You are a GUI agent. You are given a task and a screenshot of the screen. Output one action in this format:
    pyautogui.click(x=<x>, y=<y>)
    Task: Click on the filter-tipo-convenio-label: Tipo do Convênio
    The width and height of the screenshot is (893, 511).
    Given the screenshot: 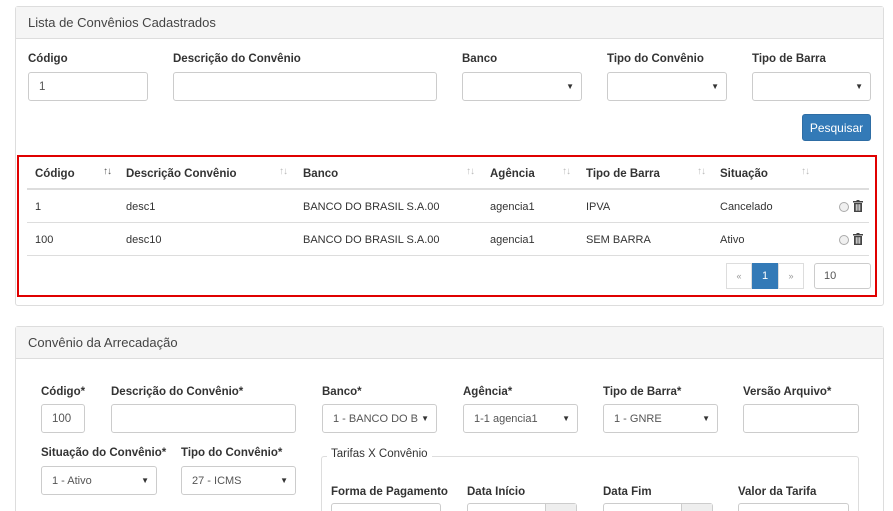 What is the action you would take?
    pyautogui.click(x=655, y=59)
    